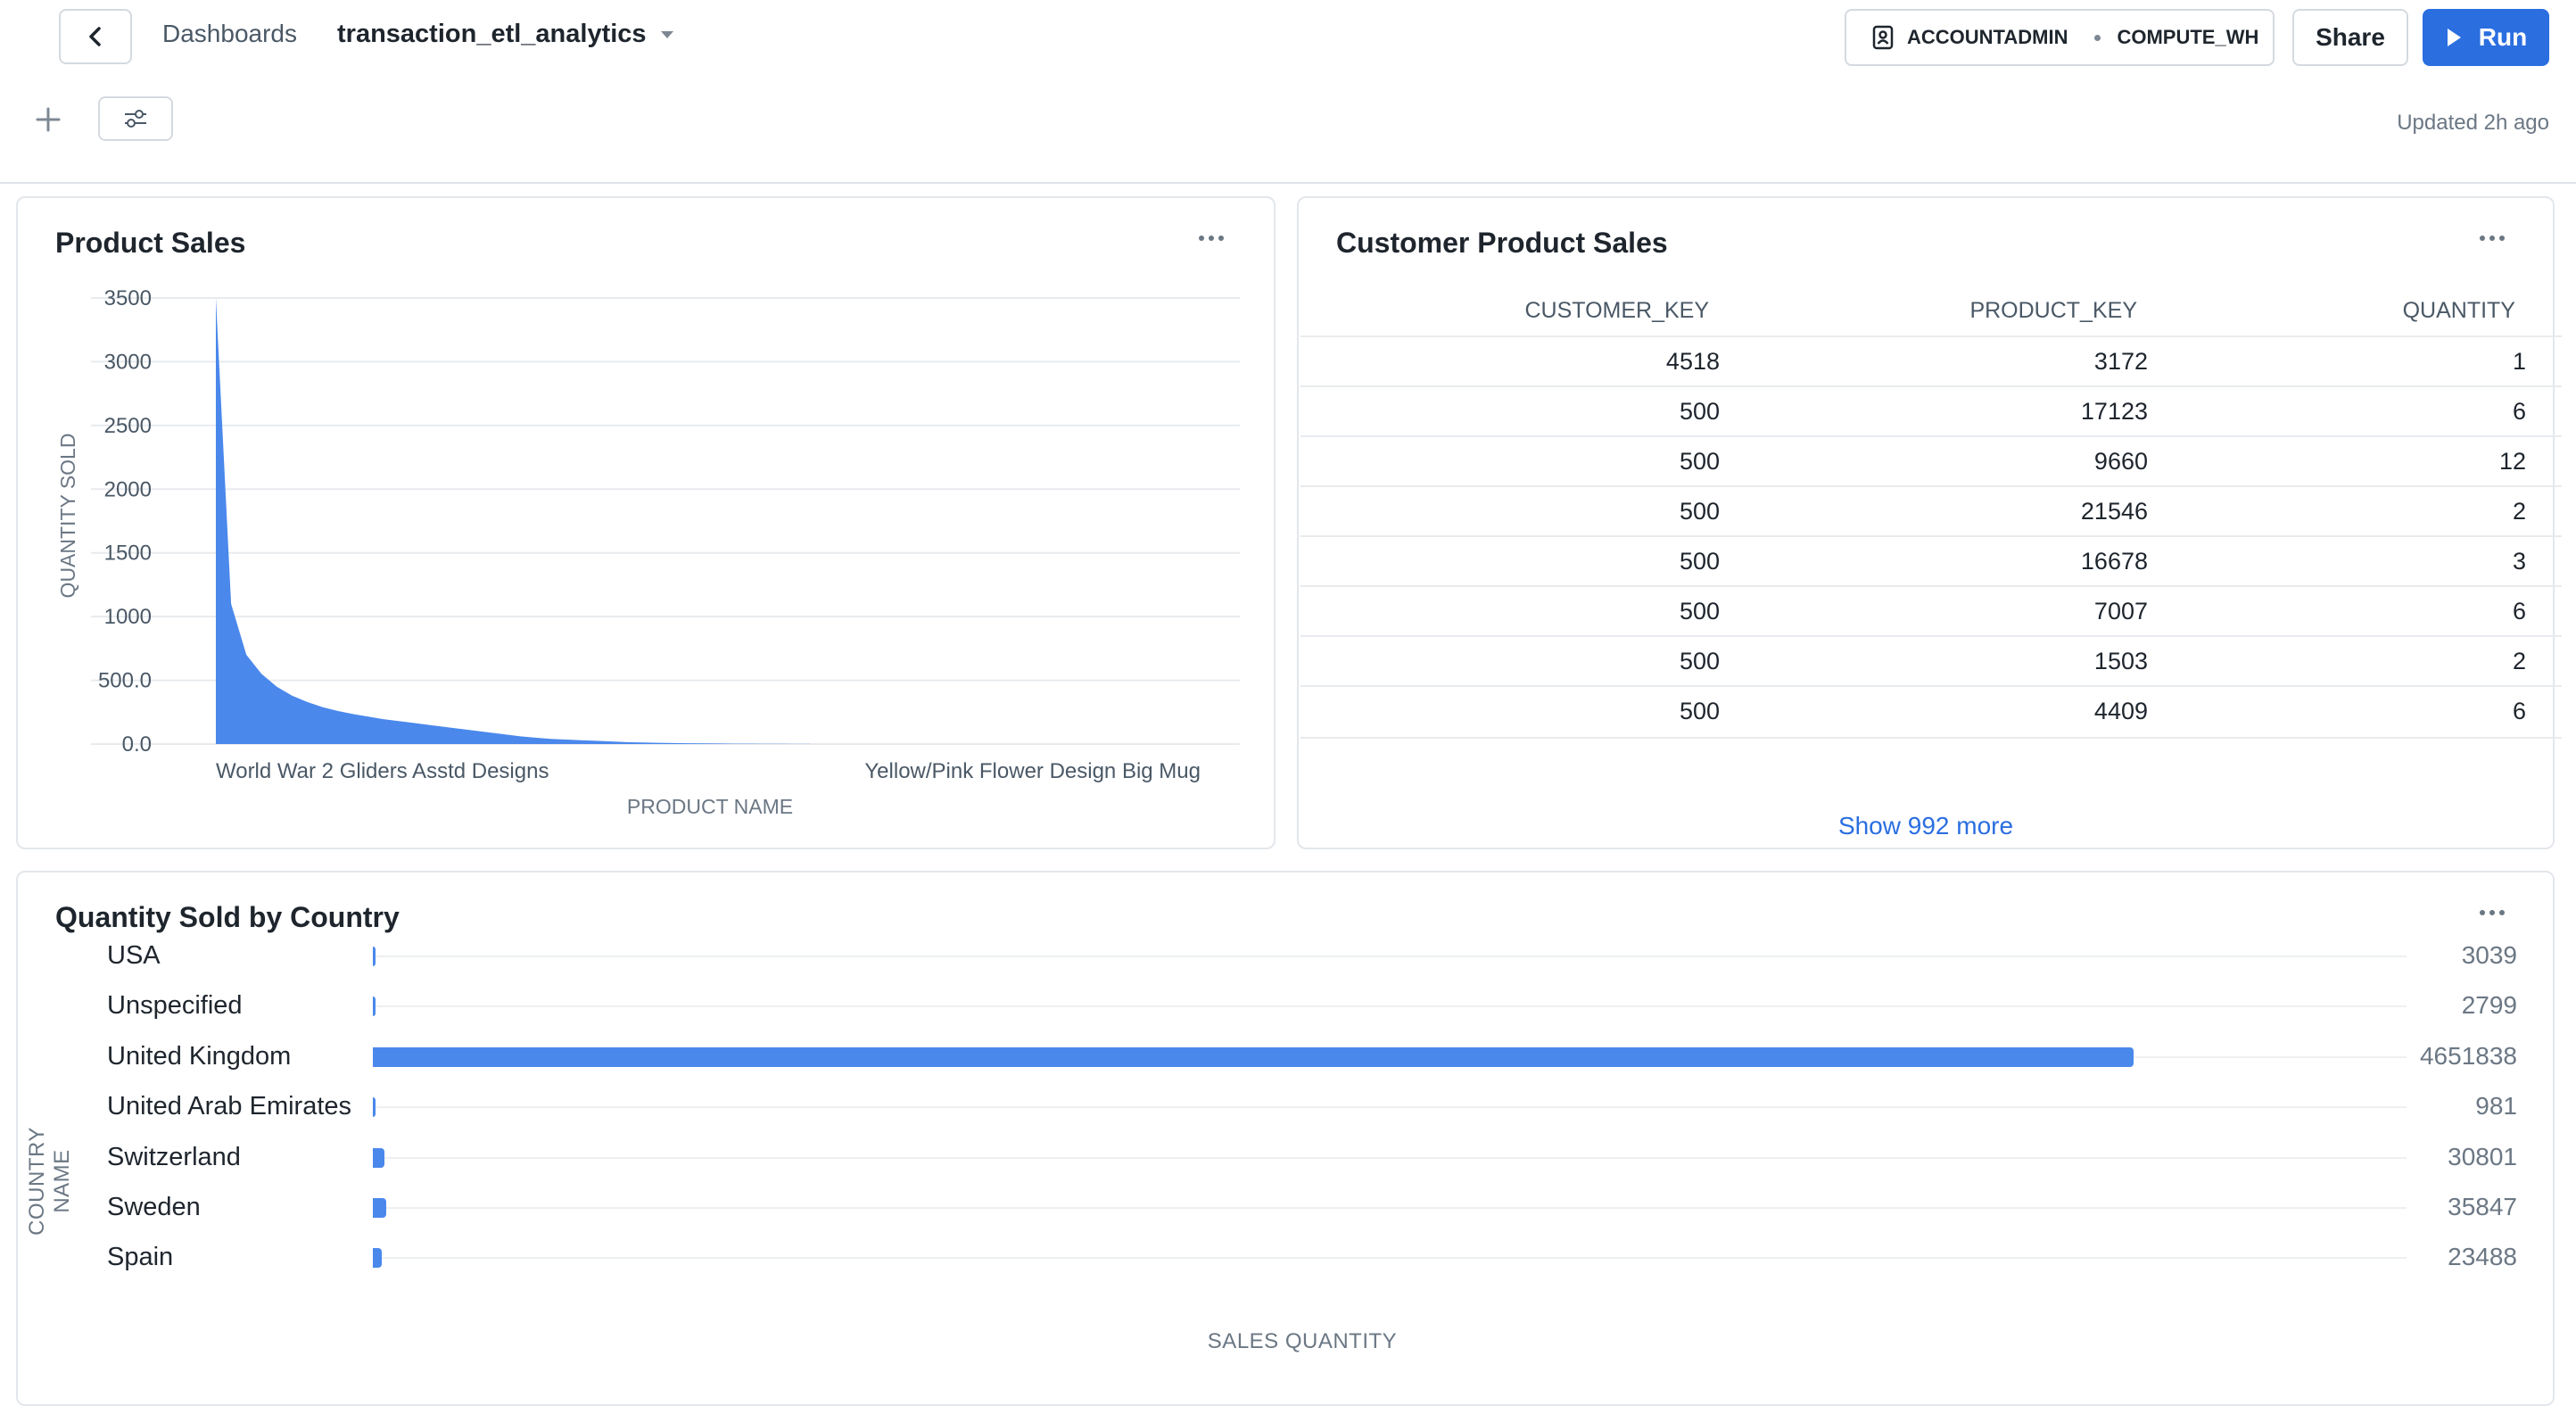  I want to click on y-tick-label: 500.0, so click(125, 681).